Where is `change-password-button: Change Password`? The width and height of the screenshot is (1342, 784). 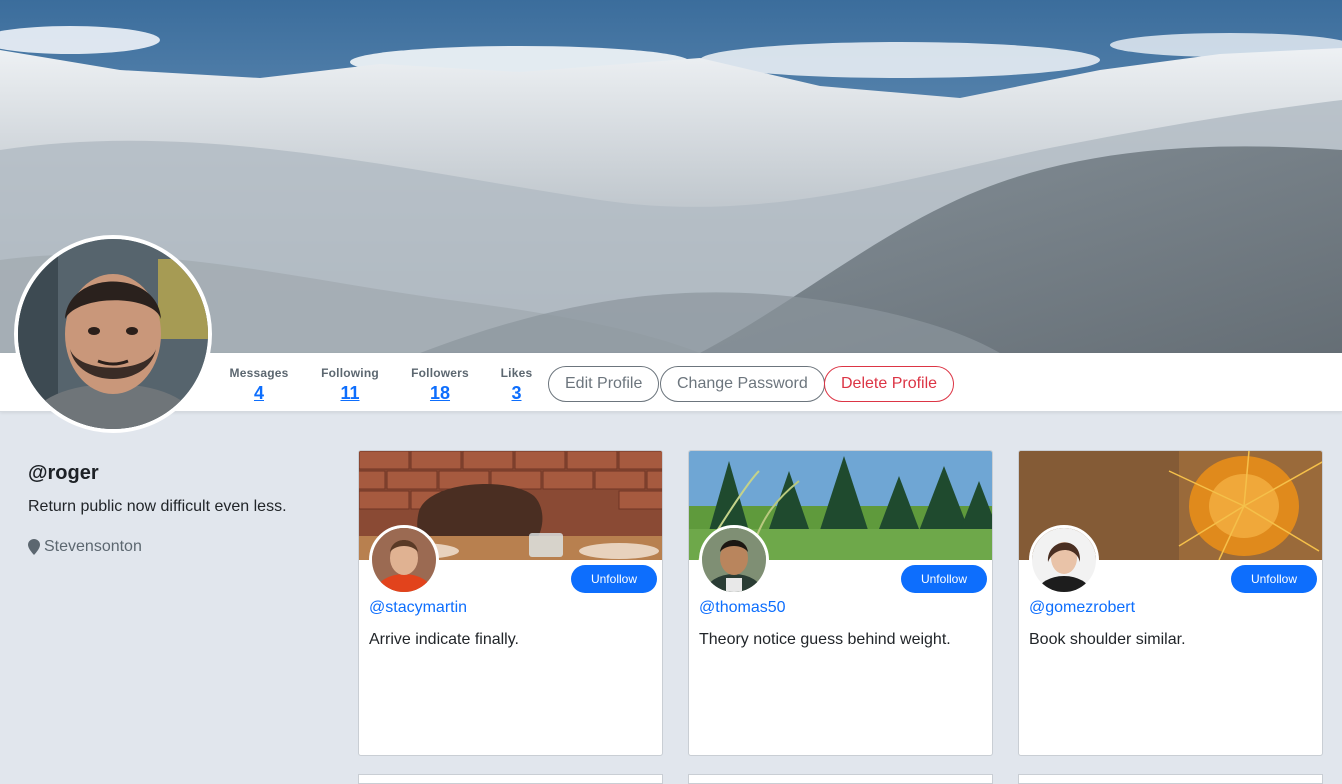
change-password-button: Change Password is located at coordinates (742, 384).